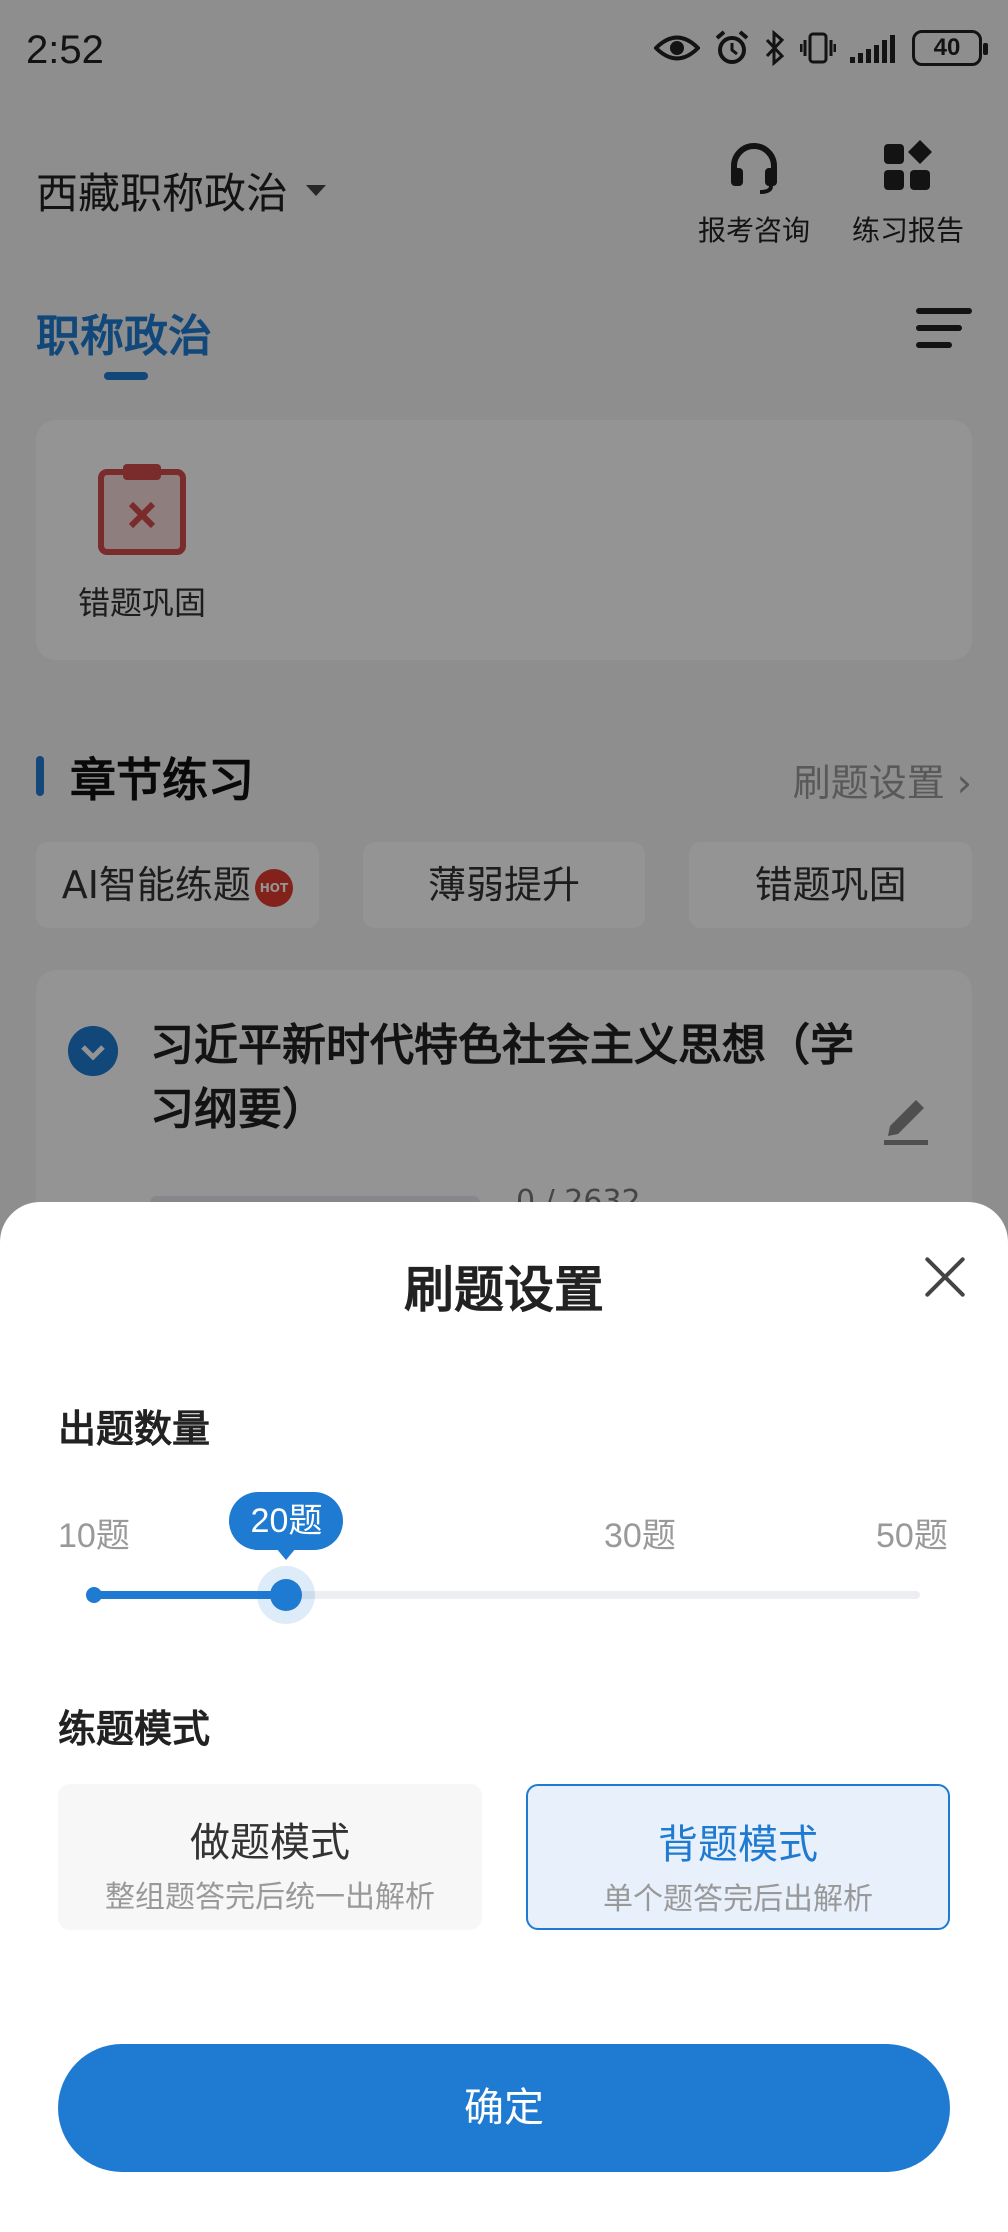 Image resolution: width=1008 pixels, height=2232 pixels. What do you see at coordinates (286, 1526) in the screenshot?
I see `count-option-20-selected: 20题` at bounding box center [286, 1526].